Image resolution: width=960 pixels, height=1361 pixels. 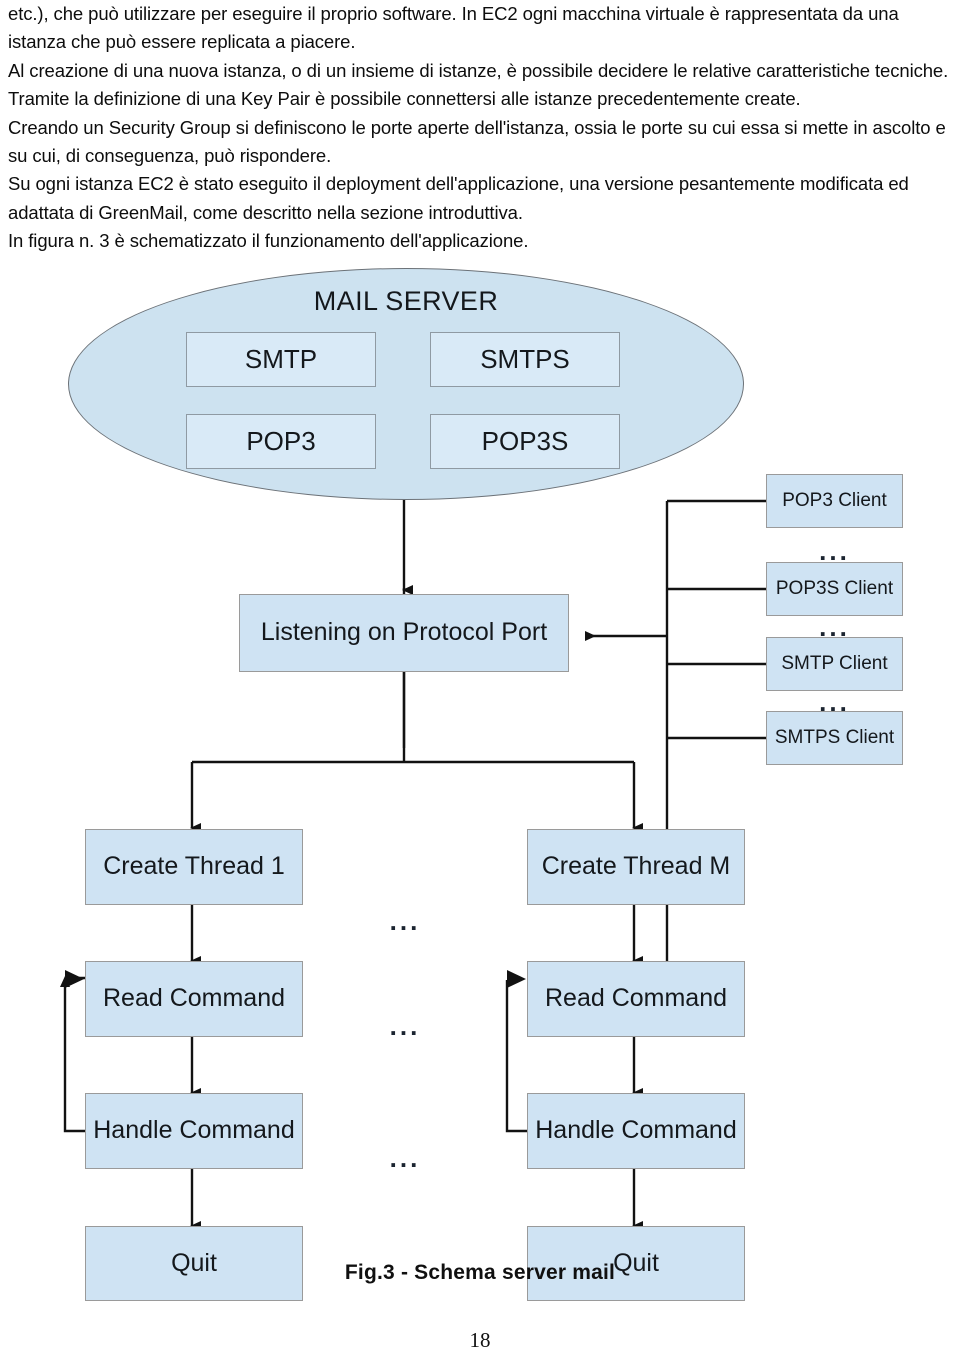 I want to click on left-feedback-arrowhead, so click(x=74, y=979).